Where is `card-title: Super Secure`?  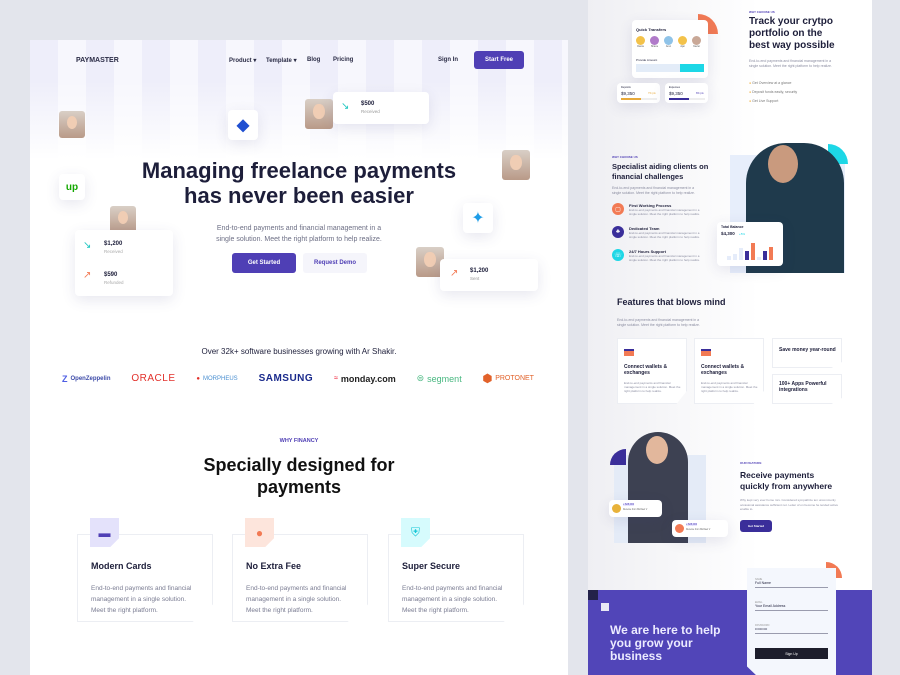
card-title: Super Secure is located at coordinates (431, 566).